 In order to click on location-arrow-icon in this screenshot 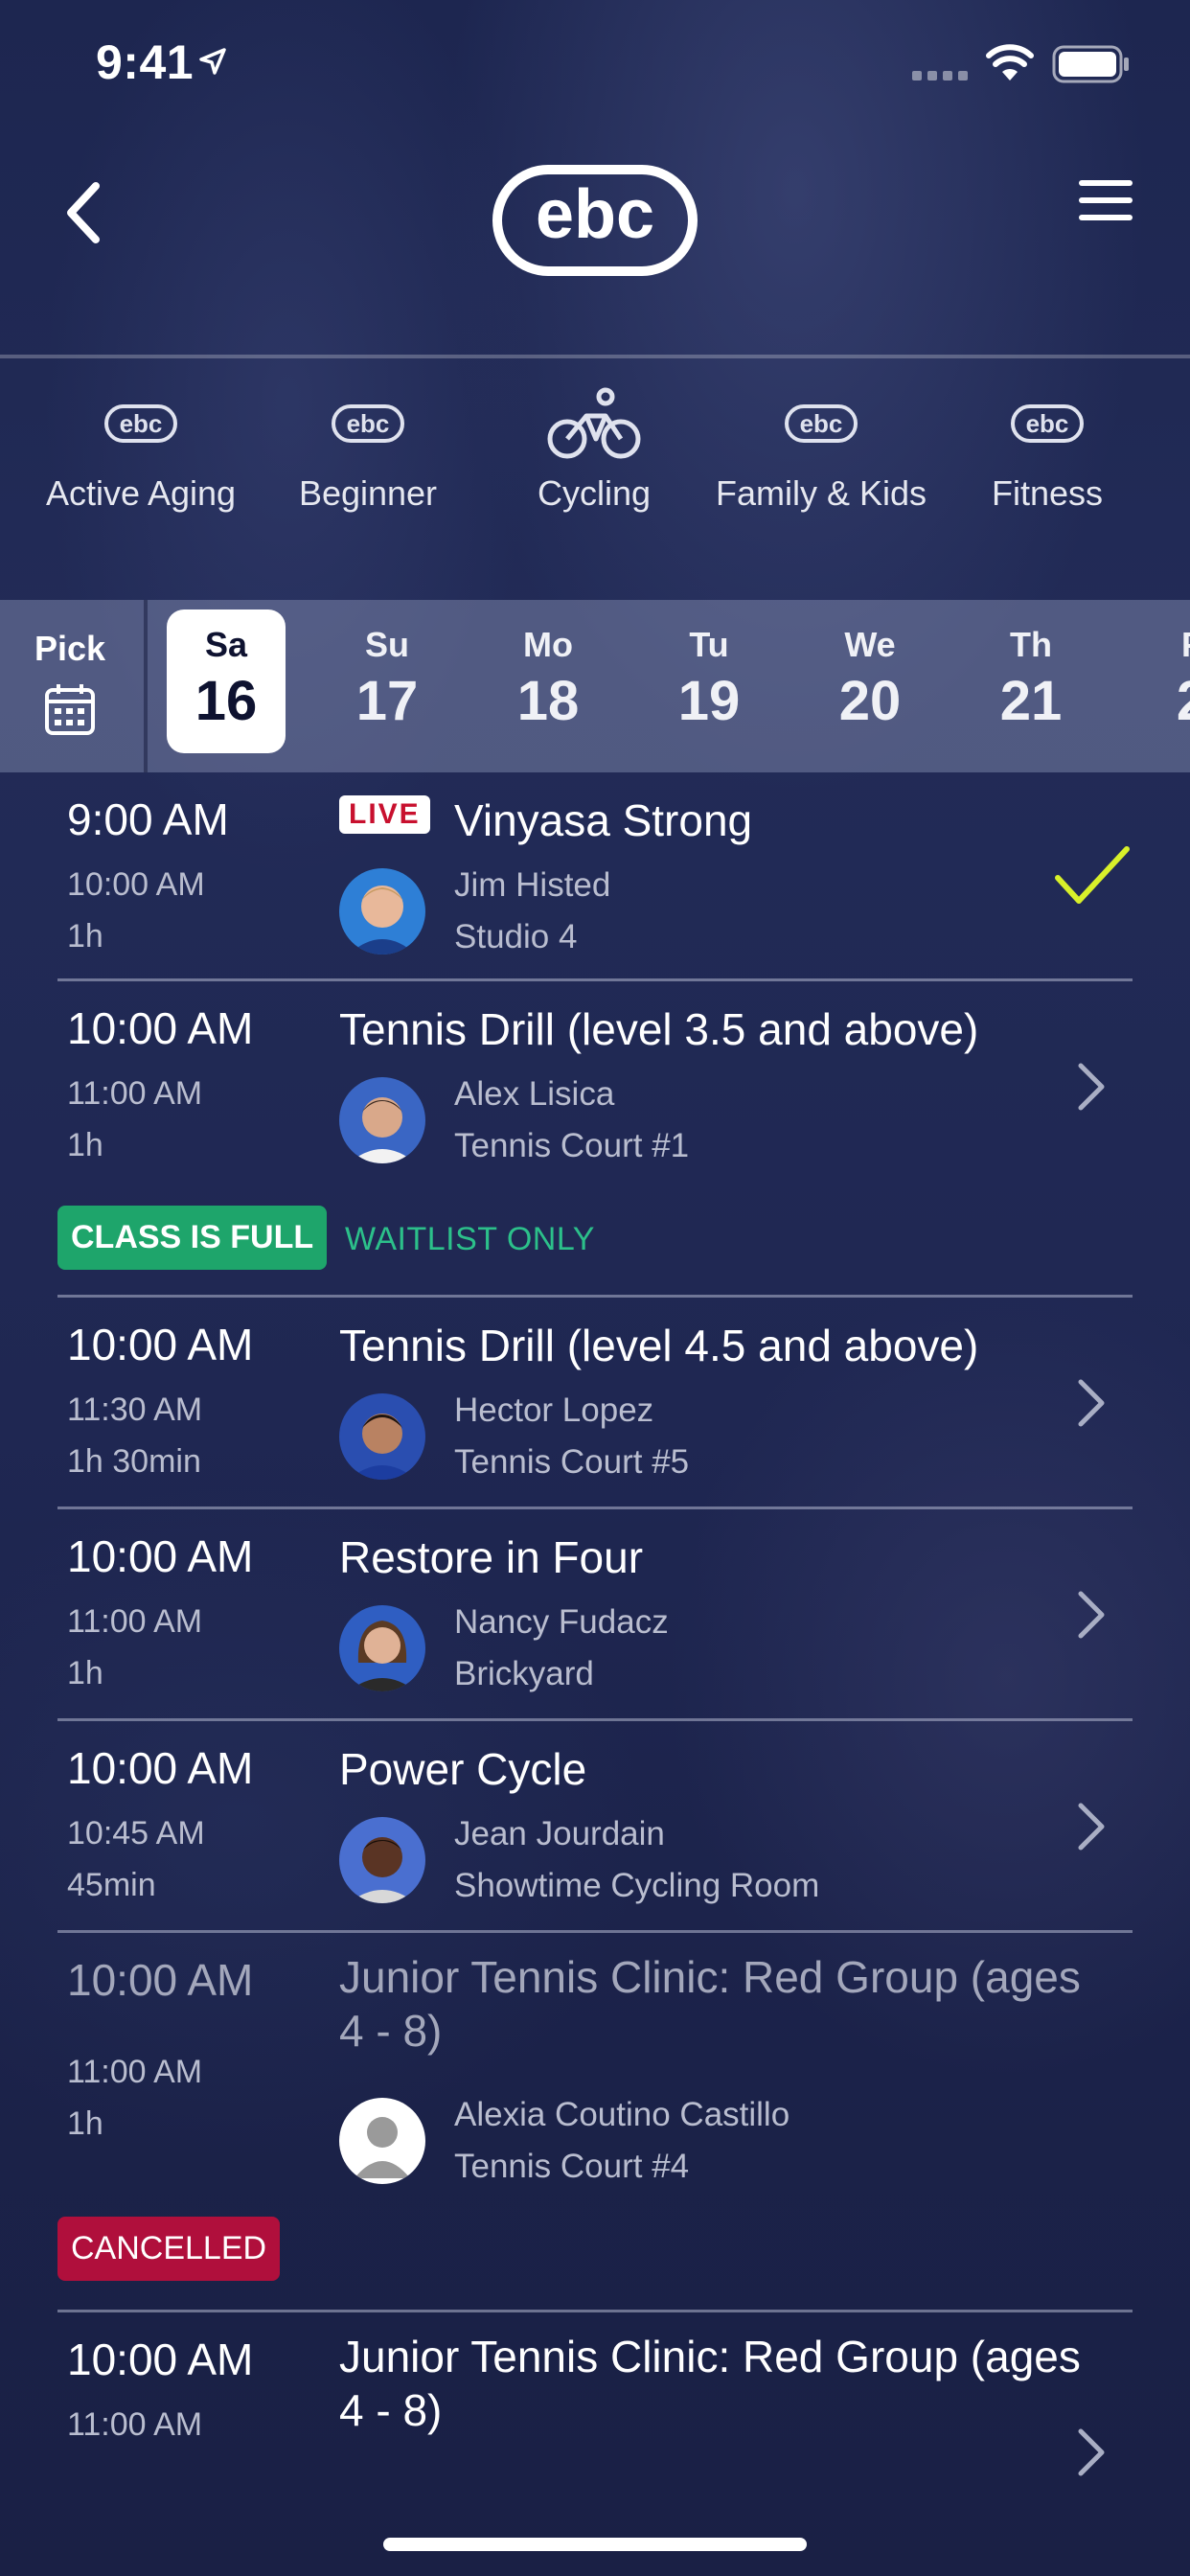, I will do `click(213, 62)`.